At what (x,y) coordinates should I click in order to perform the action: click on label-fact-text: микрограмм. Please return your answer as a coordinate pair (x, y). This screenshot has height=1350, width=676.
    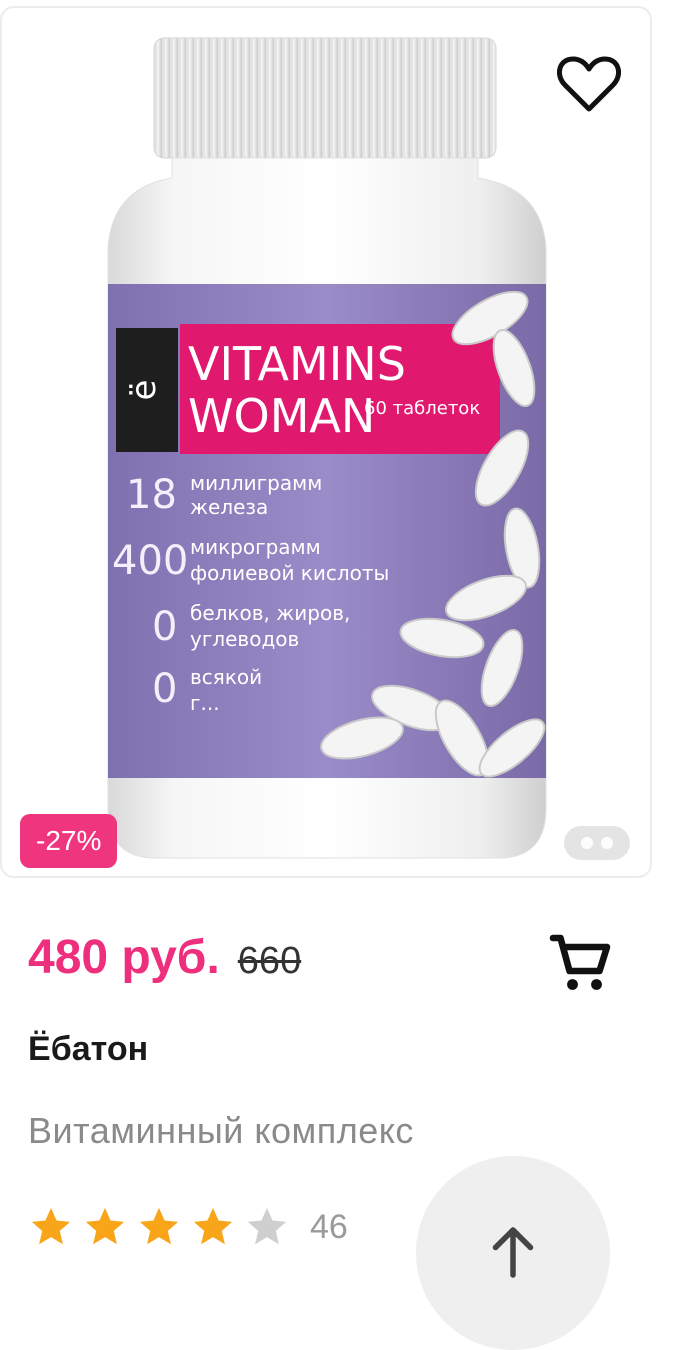
    Looking at the image, I should click on (255, 547).